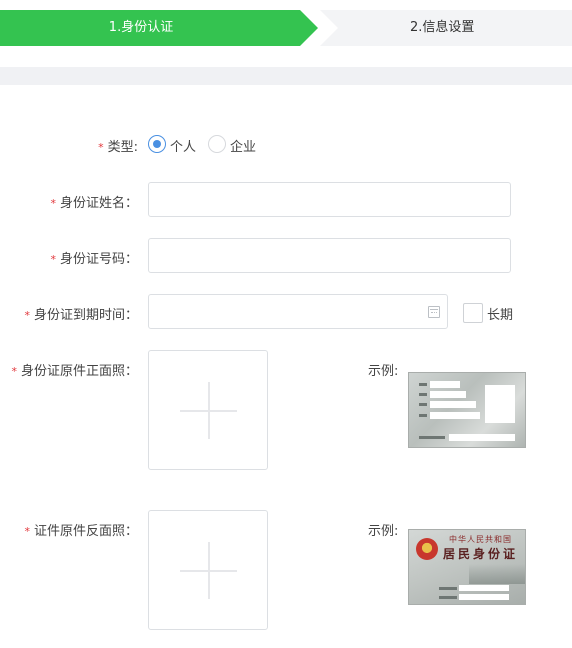 The image size is (572, 648). What do you see at coordinates (122, 147) in the screenshot?
I see `type-label-text: 类型:` at bounding box center [122, 147].